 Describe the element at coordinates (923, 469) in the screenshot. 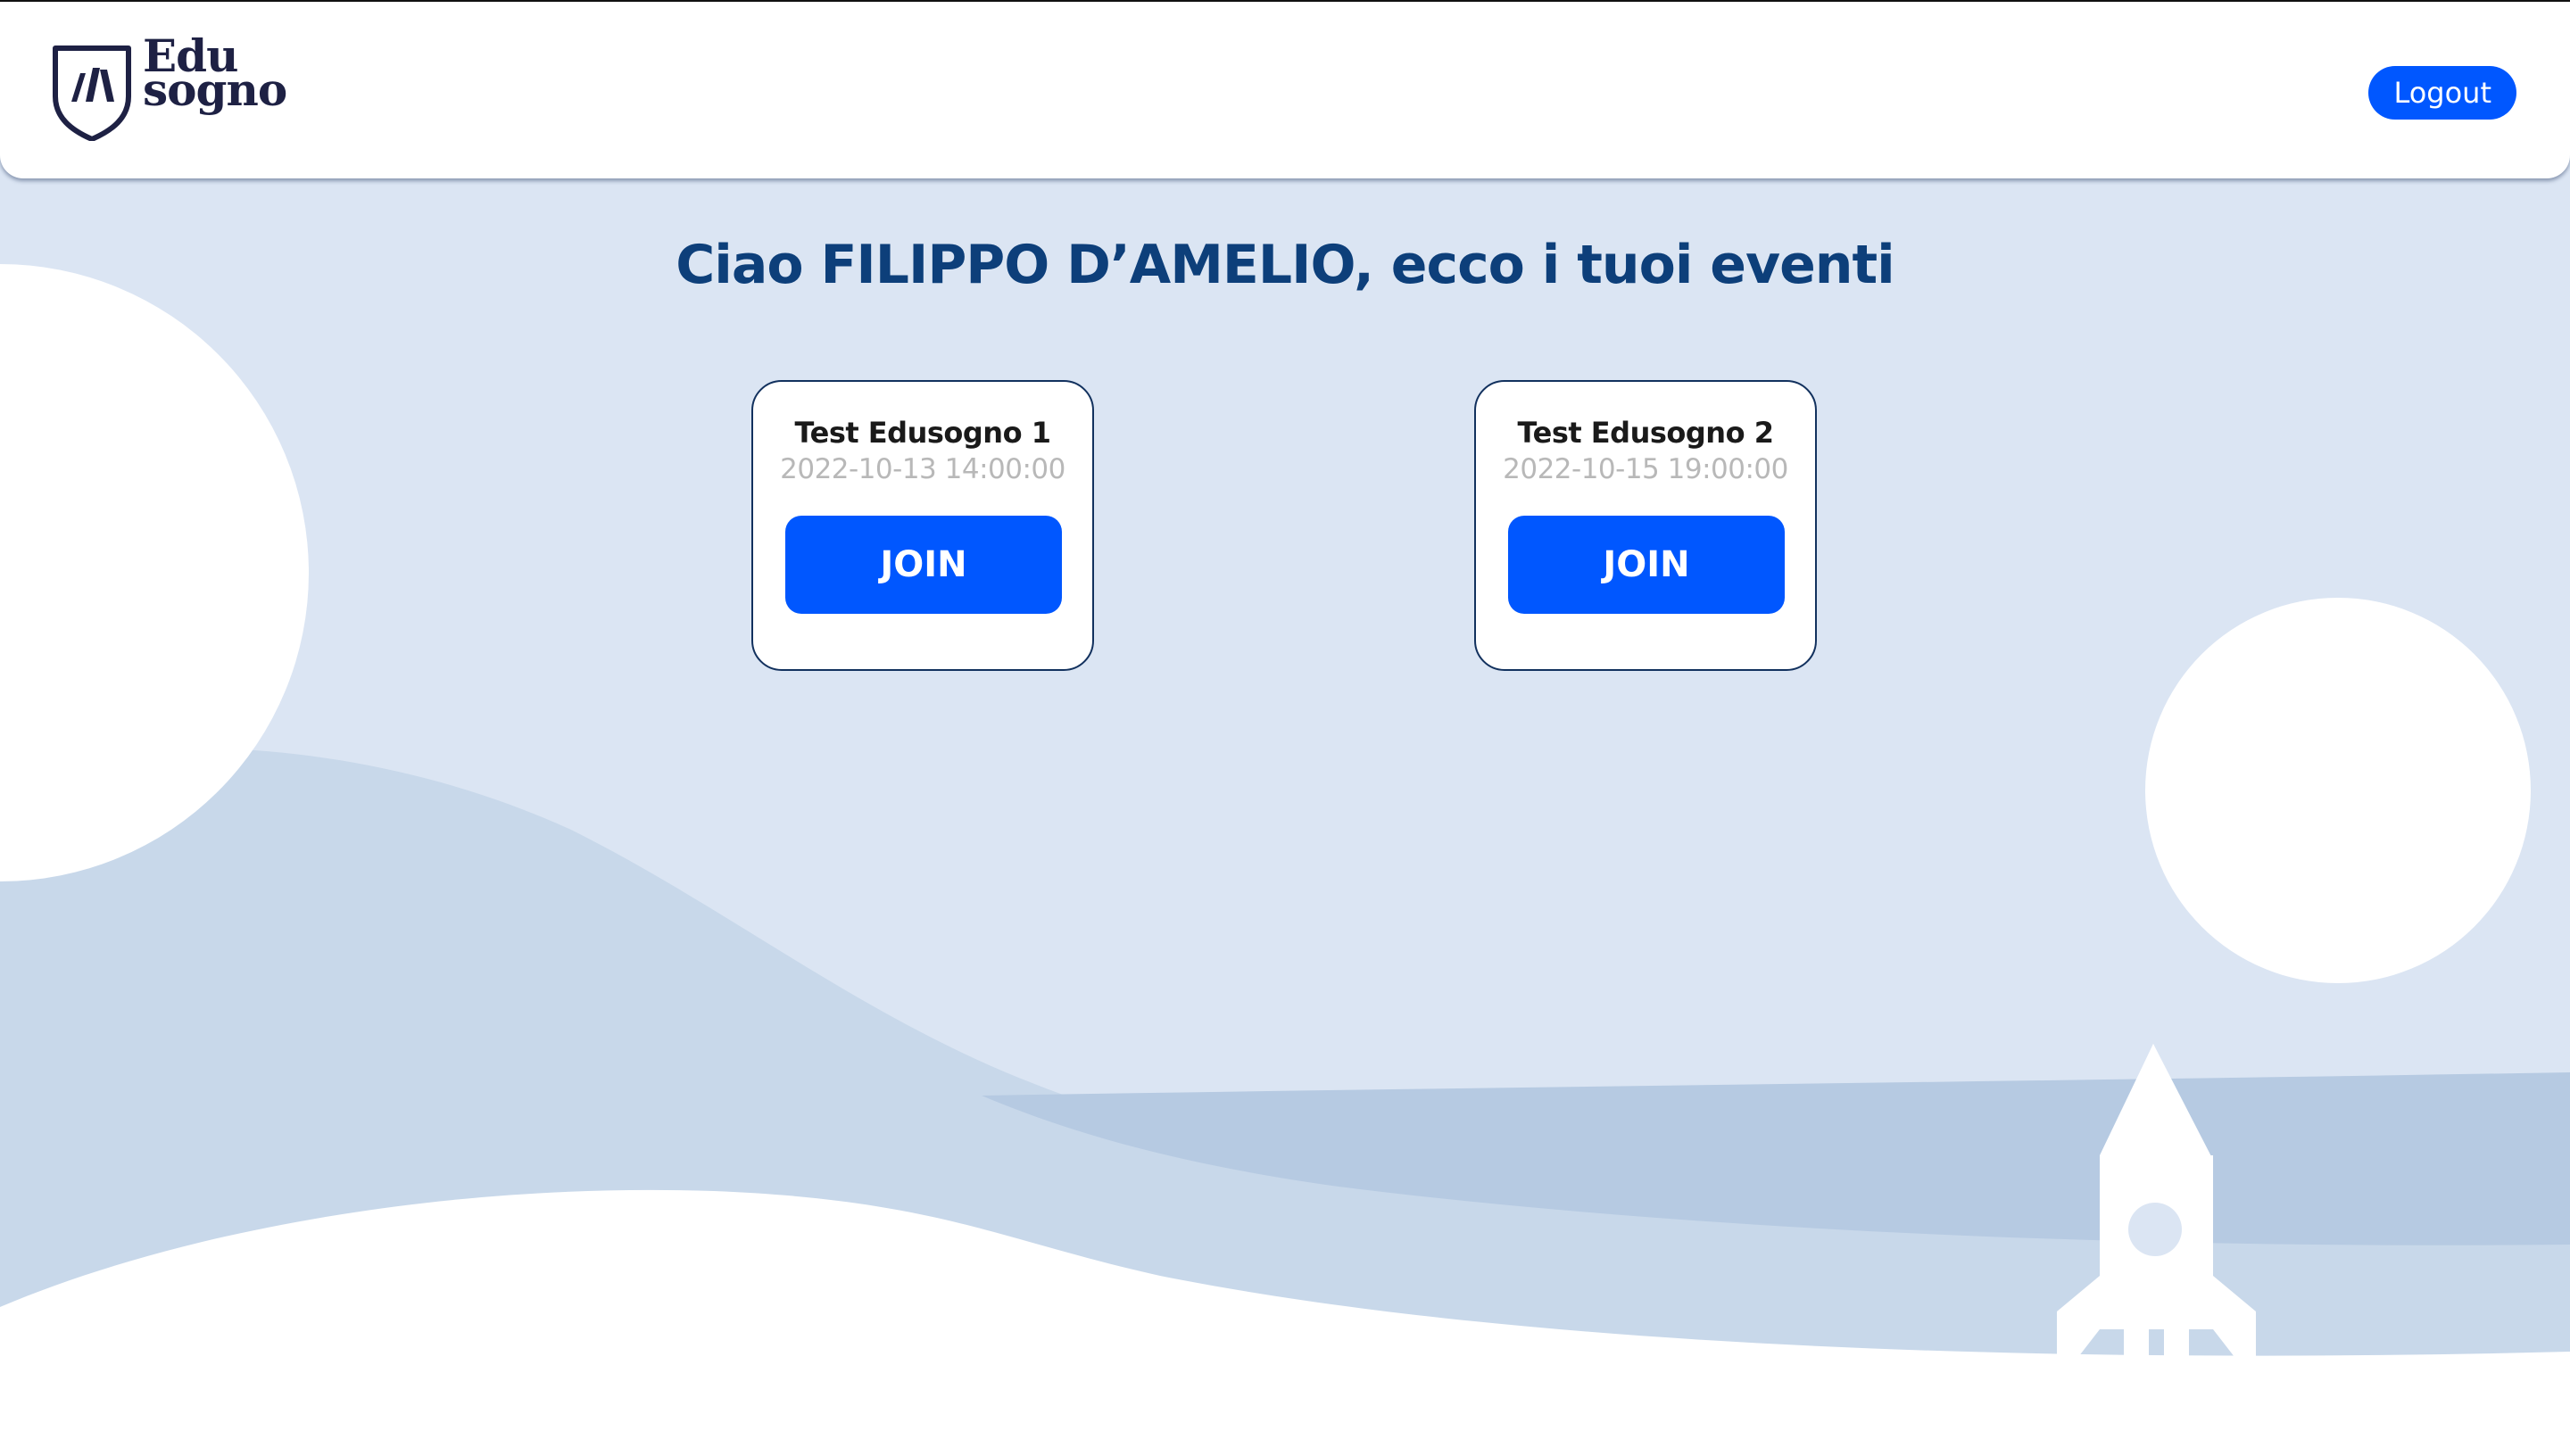

I see `event-date: 2022-10-13 14:00:00` at that location.